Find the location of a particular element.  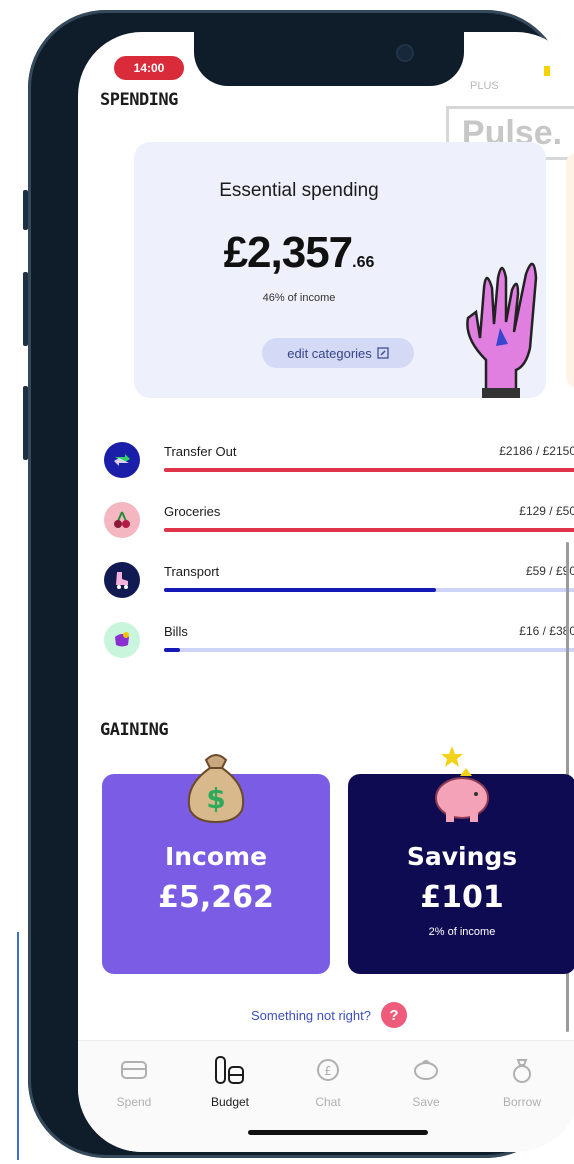

home-indicator is located at coordinates (338, 1132).